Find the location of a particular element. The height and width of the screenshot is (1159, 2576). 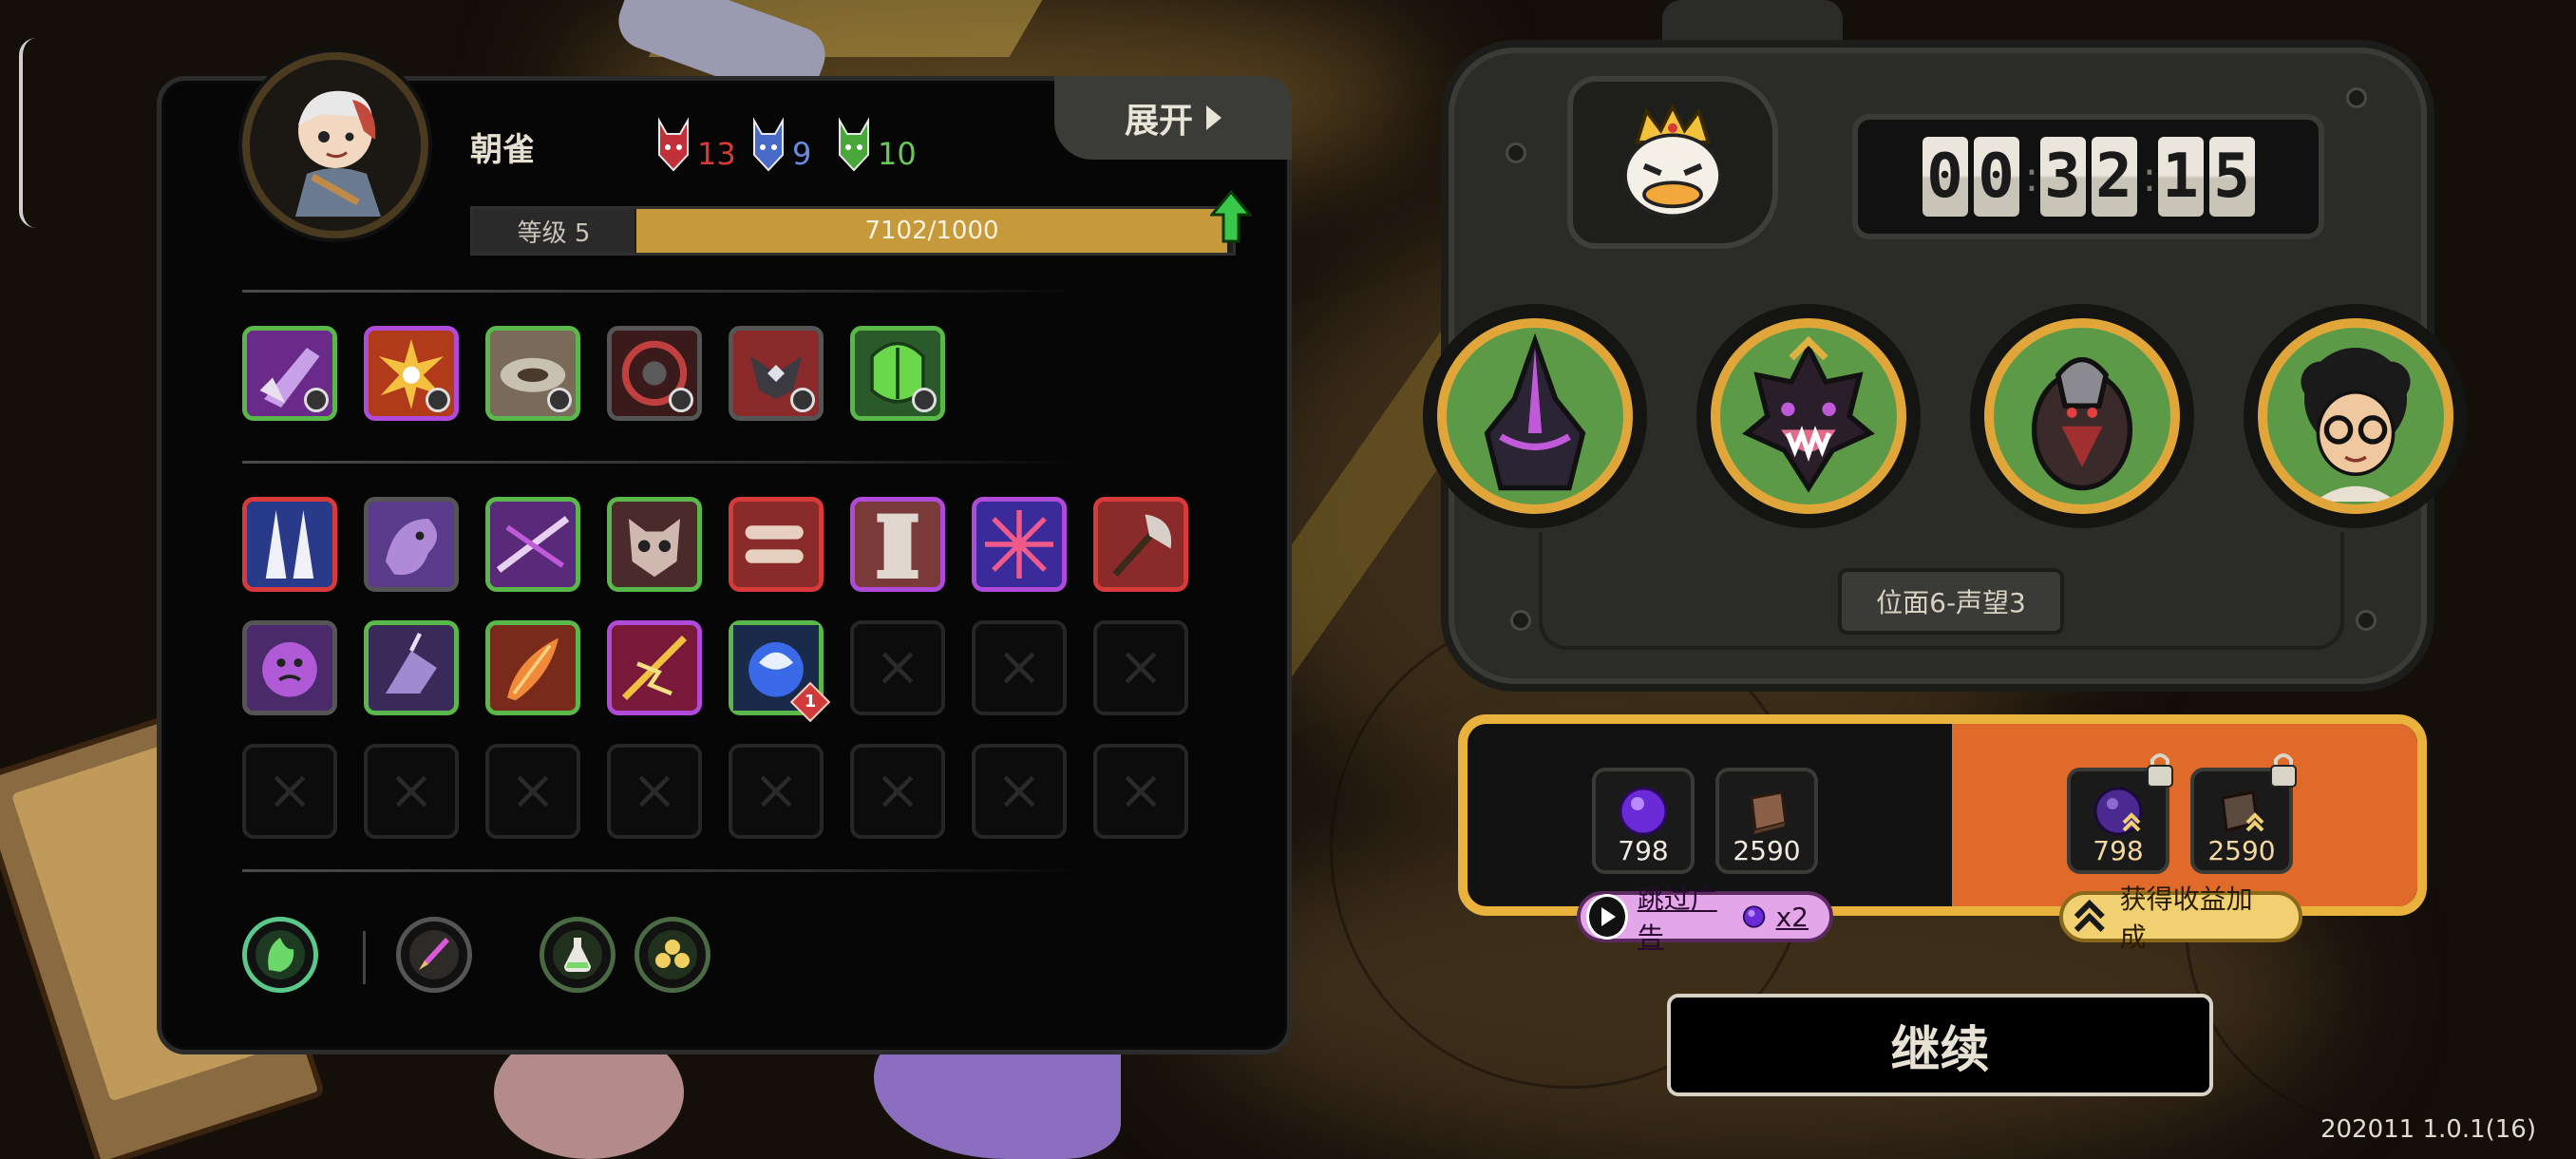

dark-knight-icon is located at coordinates (1535, 411).